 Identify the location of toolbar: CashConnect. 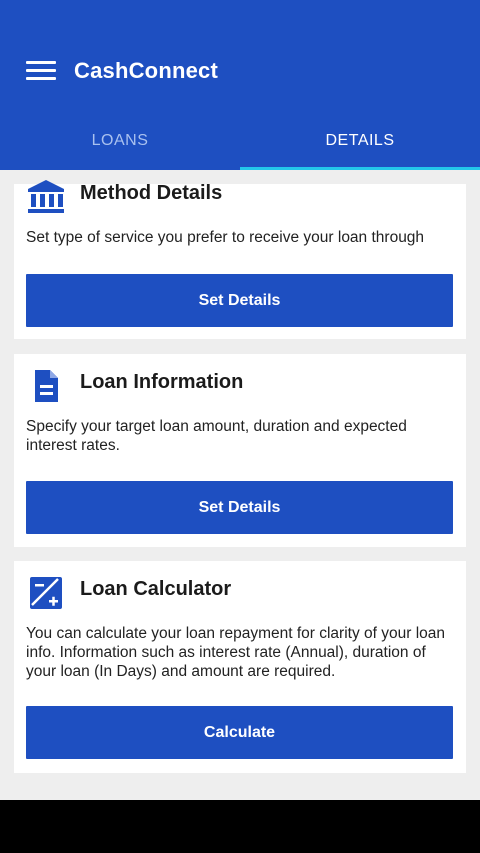
(240, 71).